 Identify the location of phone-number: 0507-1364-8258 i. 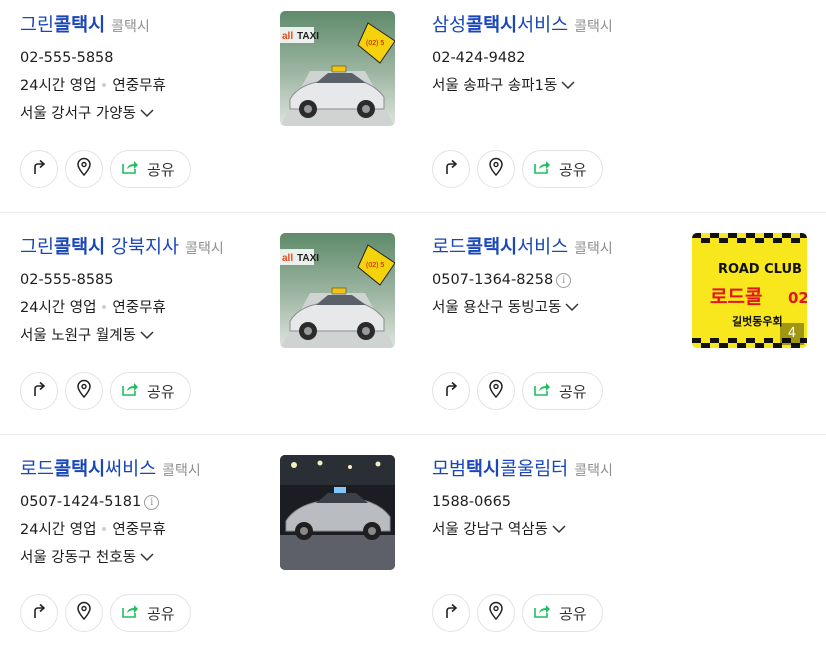
(557, 280).